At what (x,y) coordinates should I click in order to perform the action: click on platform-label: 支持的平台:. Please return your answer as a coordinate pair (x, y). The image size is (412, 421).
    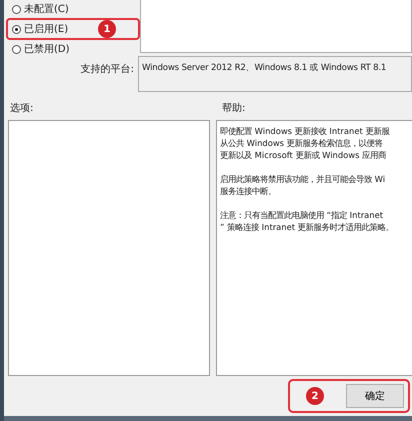
    Looking at the image, I should click on (107, 69).